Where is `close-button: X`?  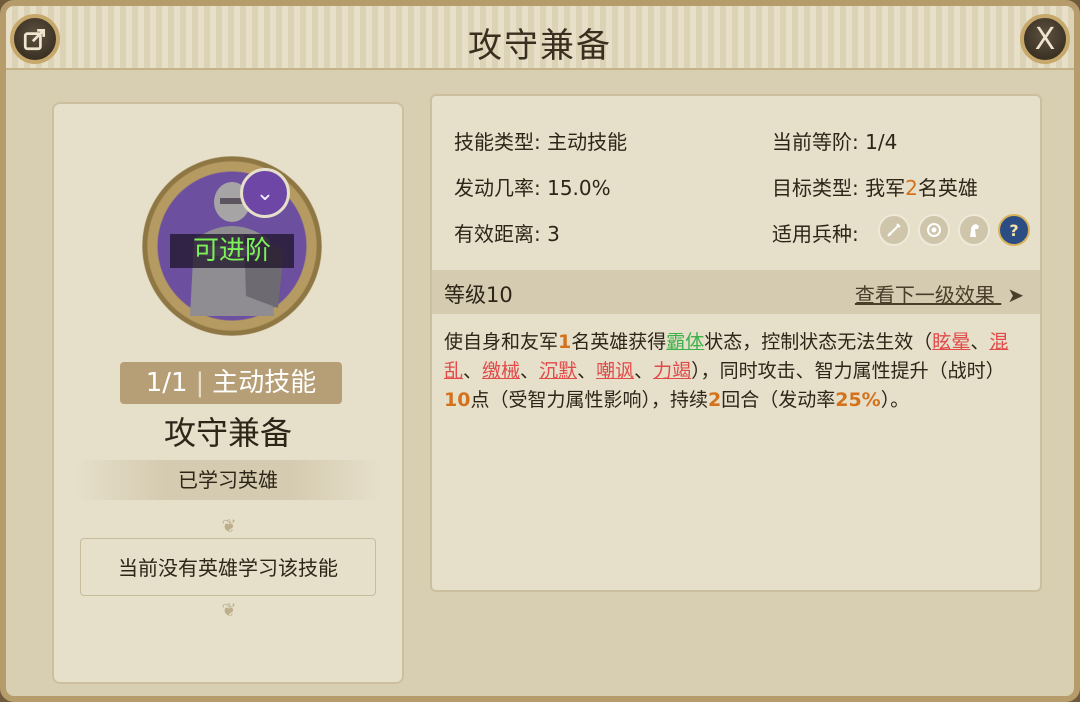 close-button: X is located at coordinates (1045, 39).